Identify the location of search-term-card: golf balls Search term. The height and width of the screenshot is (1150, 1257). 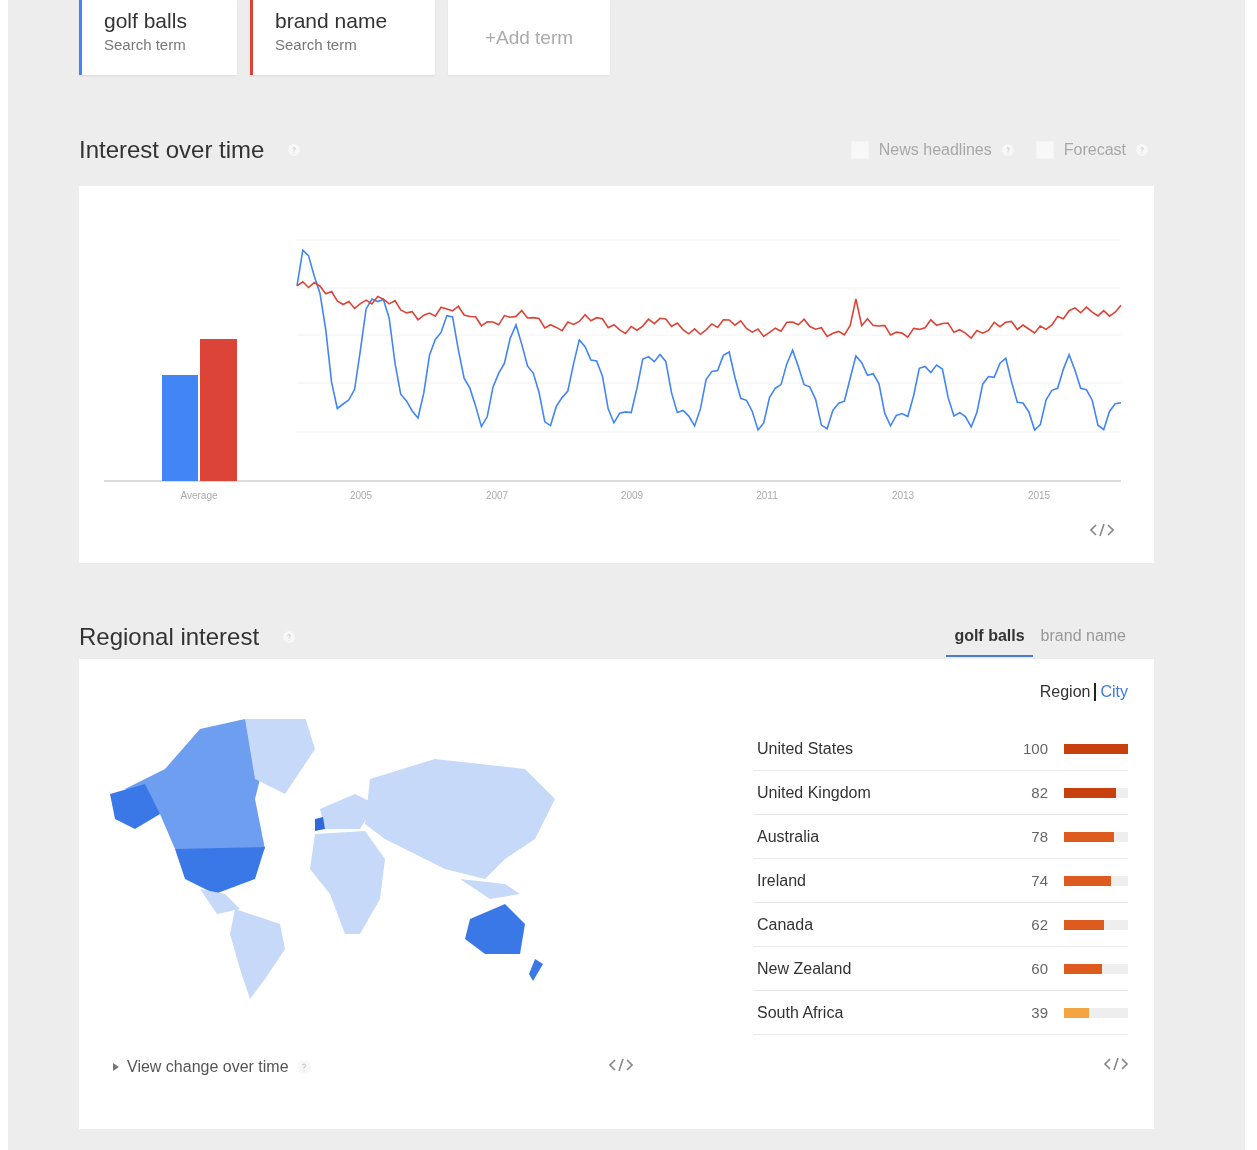
(158, 37).